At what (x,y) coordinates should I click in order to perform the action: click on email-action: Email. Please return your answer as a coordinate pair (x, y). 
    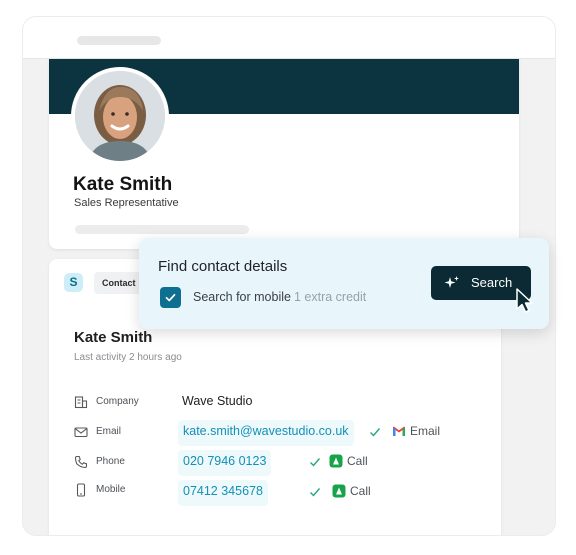
    Looking at the image, I should click on (416, 431).